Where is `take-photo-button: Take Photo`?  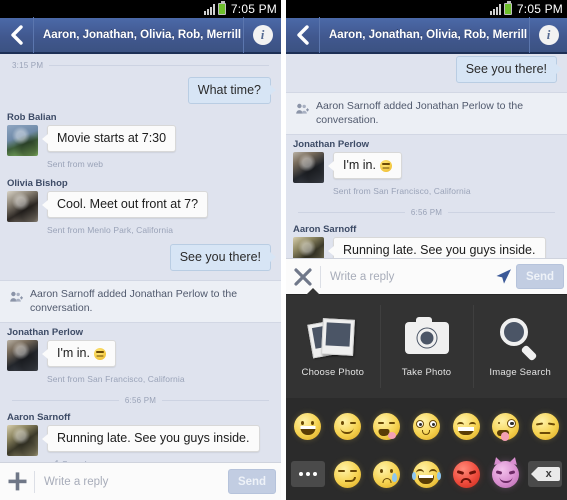
take-photo-button: Take Photo is located at coordinates (426, 346).